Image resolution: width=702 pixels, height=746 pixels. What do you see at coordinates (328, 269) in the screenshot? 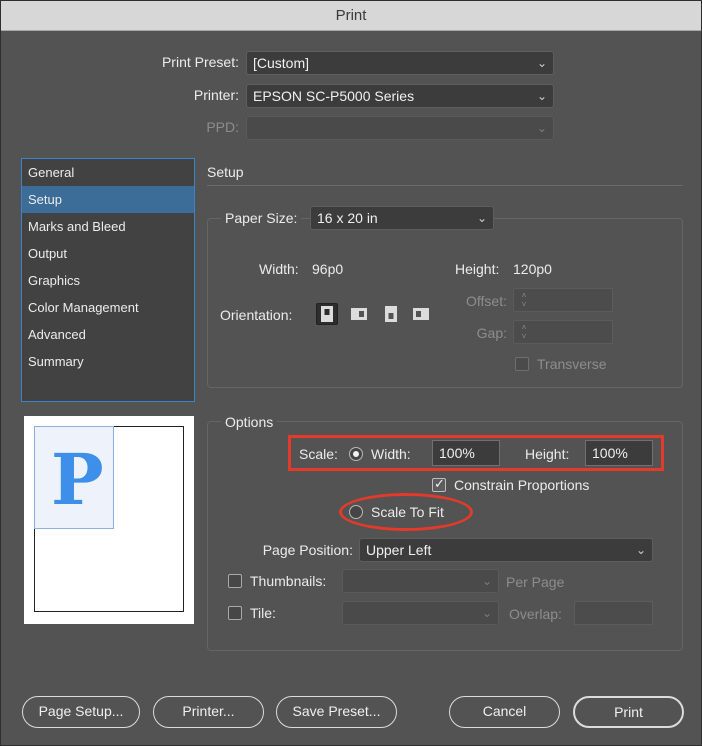
I see `paper-width-value: 96p0` at bounding box center [328, 269].